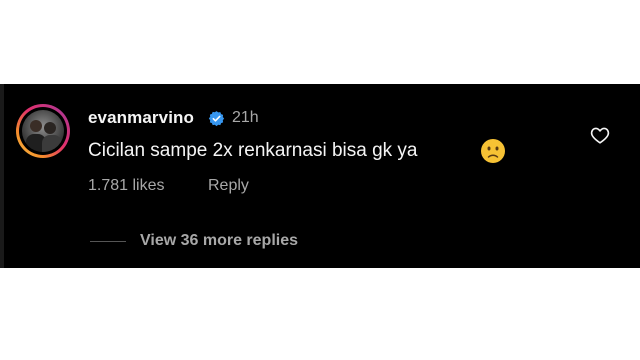 Image resolution: width=640 pixels, height=360 pixels. I want to click on comment-timestamp: 21h, so click(245, 117).